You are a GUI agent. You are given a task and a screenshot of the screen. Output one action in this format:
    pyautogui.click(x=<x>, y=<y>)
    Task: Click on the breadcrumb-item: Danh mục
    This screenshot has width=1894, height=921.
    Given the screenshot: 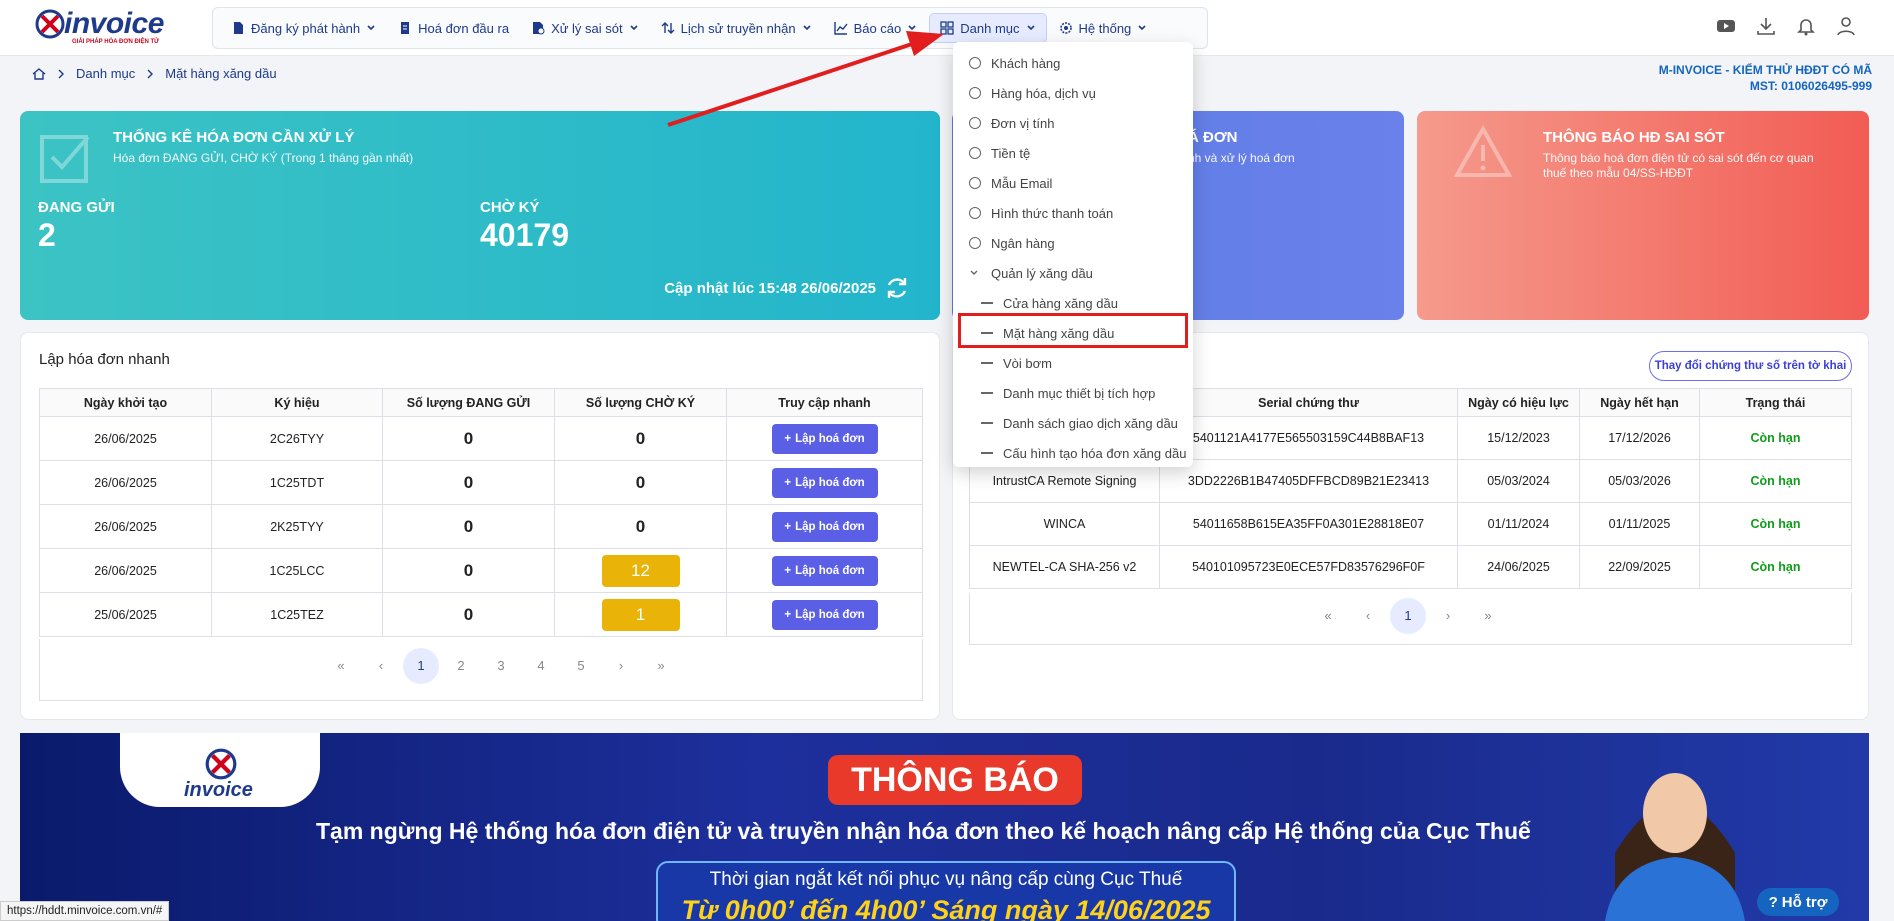 What is the action you would take?
    pyautogui.click(x=105, y=73)
    